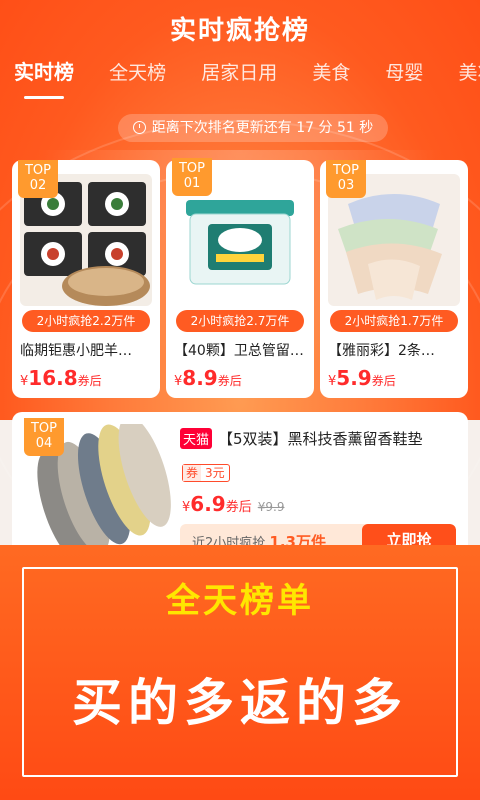 This screenshot has height=800, width=480. What do you see at coordinates (240, 703) in the screenshot?
I see `banner-subtitle: 买的多返的多` at bounding box center [240, 703].